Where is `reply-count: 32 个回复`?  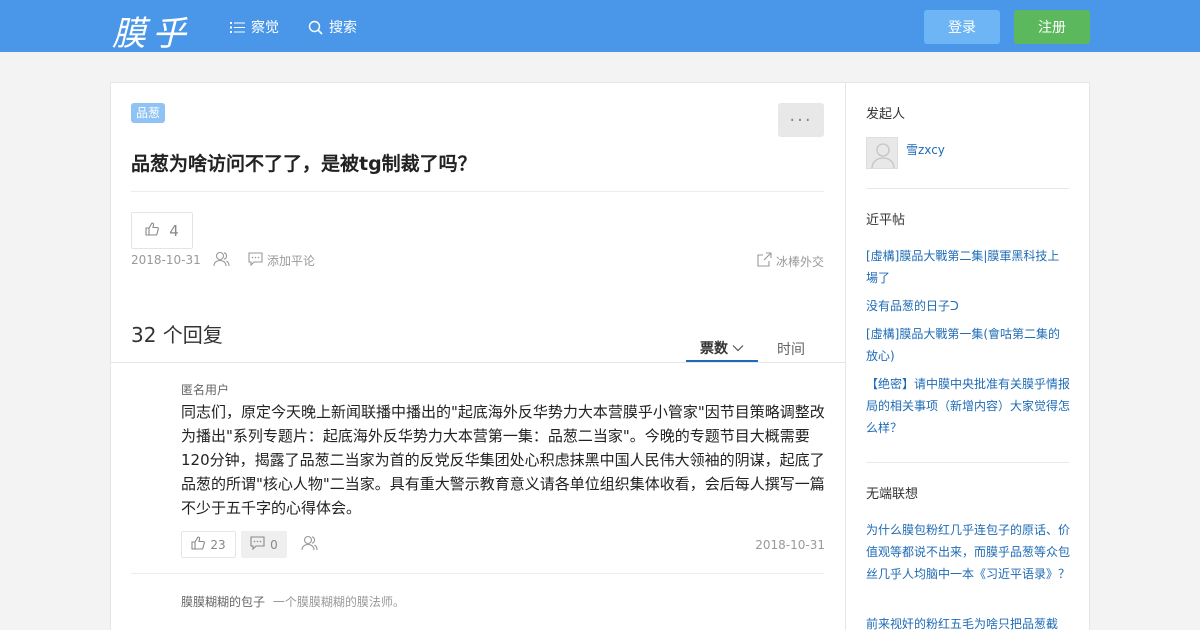
reply-count: 32 个回复 is located at coordinates (177, 335).